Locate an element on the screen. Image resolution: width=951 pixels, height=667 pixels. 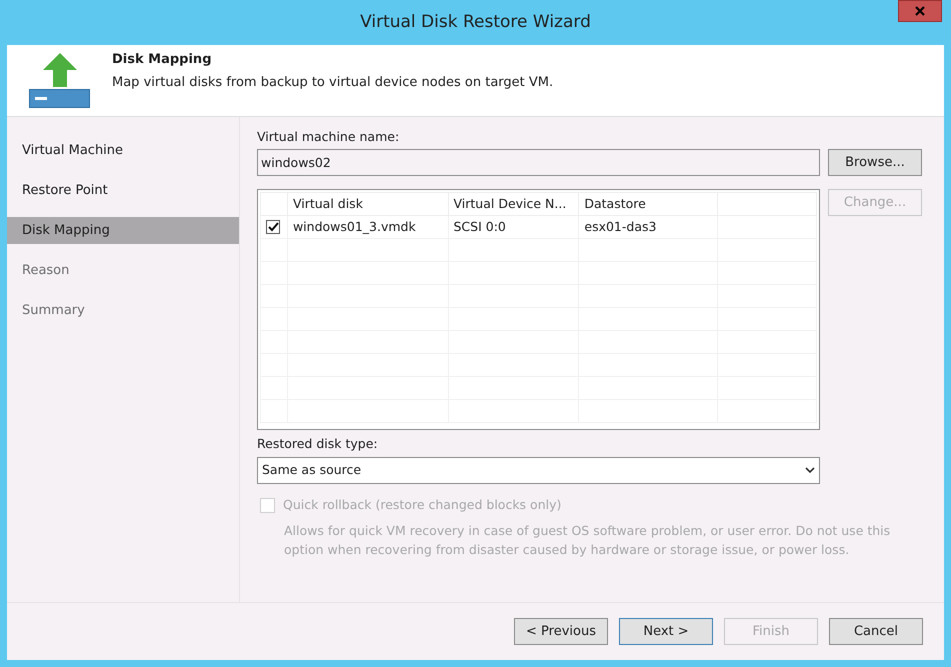
field-label: Restored disk type: is located at coordinates (318, 444).